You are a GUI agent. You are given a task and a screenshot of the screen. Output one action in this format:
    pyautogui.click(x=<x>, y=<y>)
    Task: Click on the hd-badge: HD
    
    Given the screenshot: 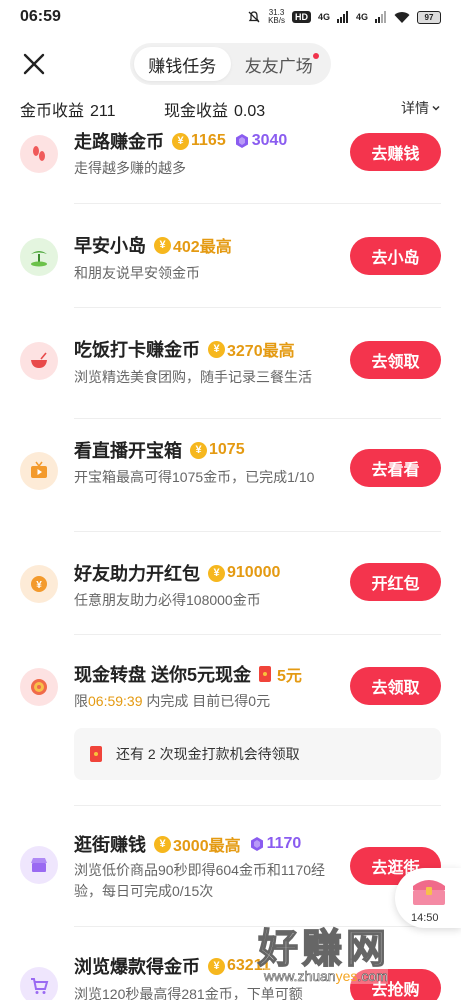 What is the action you would take?
    pyautogui.click(x=301, y=17)
    